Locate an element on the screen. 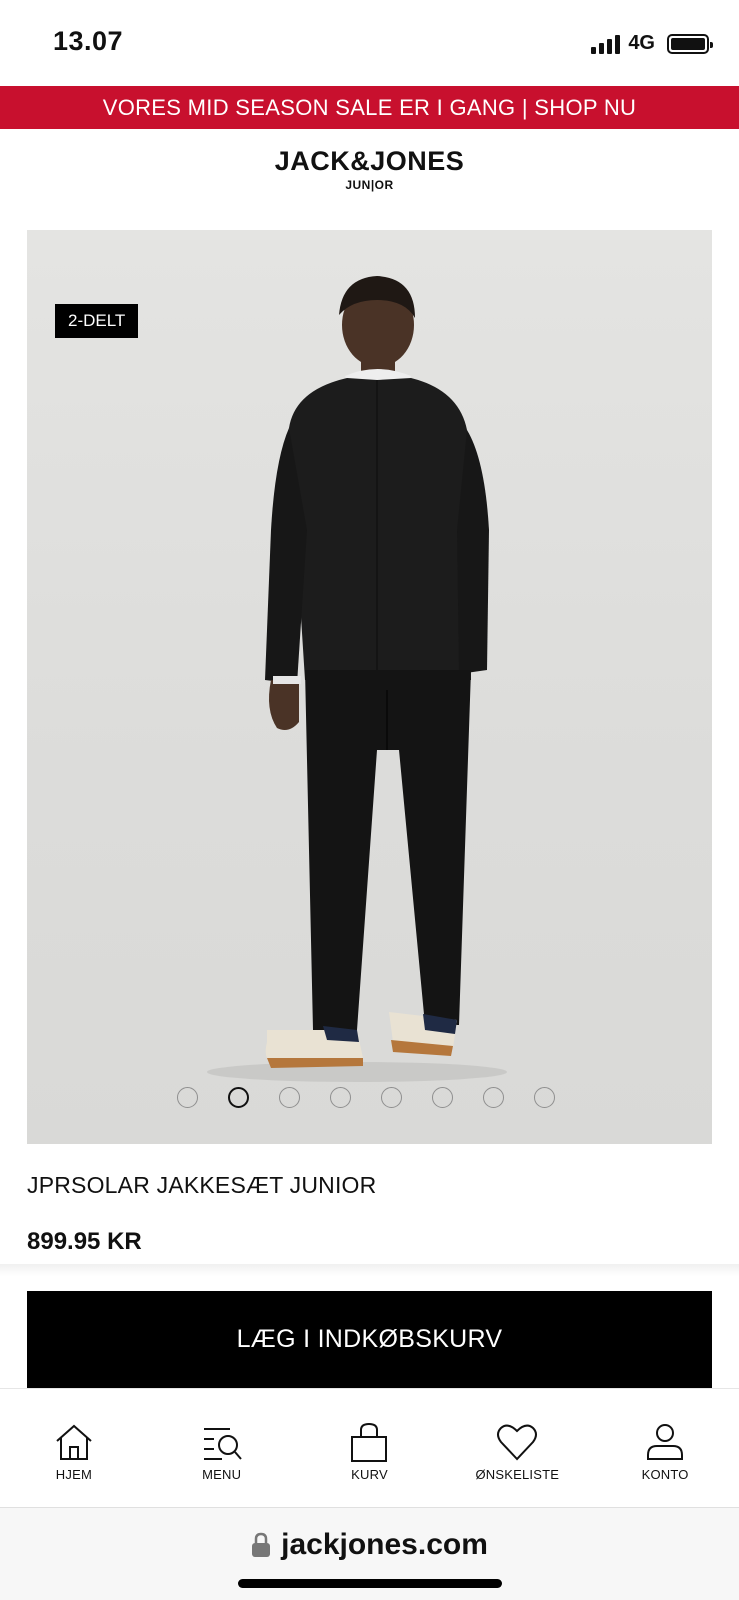  add-to-cart-button: LÆG I INDKØBSKURV is located at coordinates (369, 1339).